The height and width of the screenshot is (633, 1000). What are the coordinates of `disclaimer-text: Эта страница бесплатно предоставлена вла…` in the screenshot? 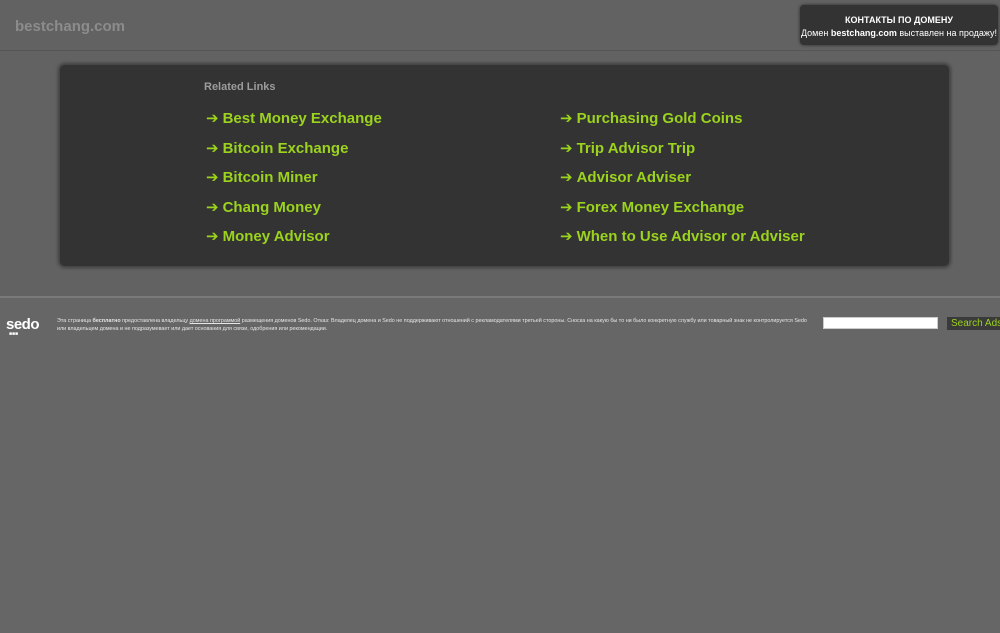 It's located at (437, 325).